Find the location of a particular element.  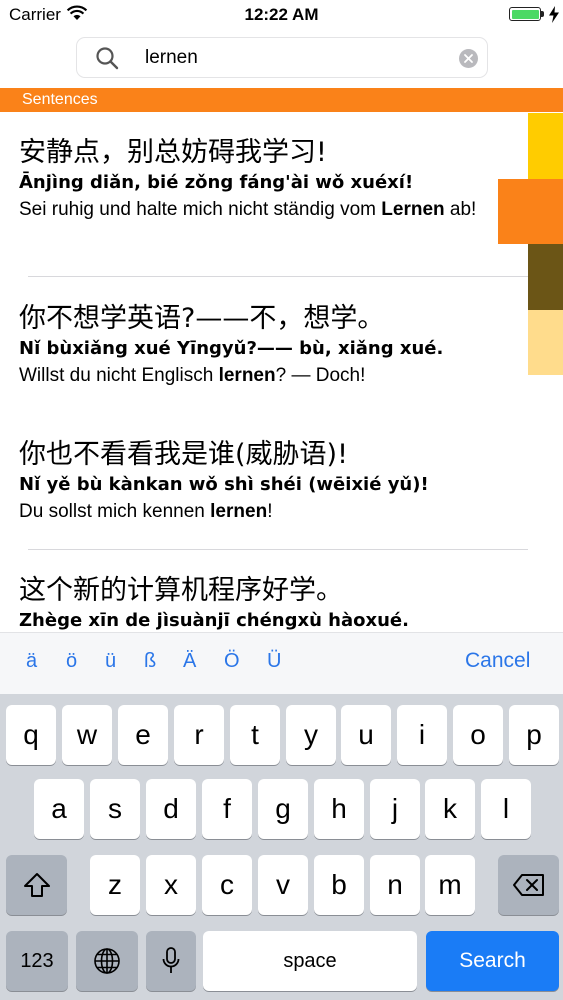

search-input is located at coordinates (295, 58).